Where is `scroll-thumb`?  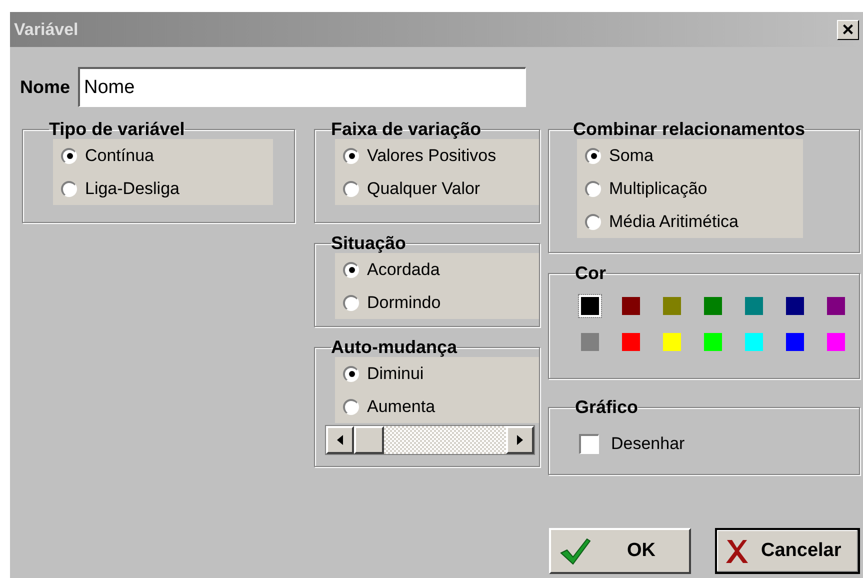
scroll-thumb is located at coordinates (369, 440).